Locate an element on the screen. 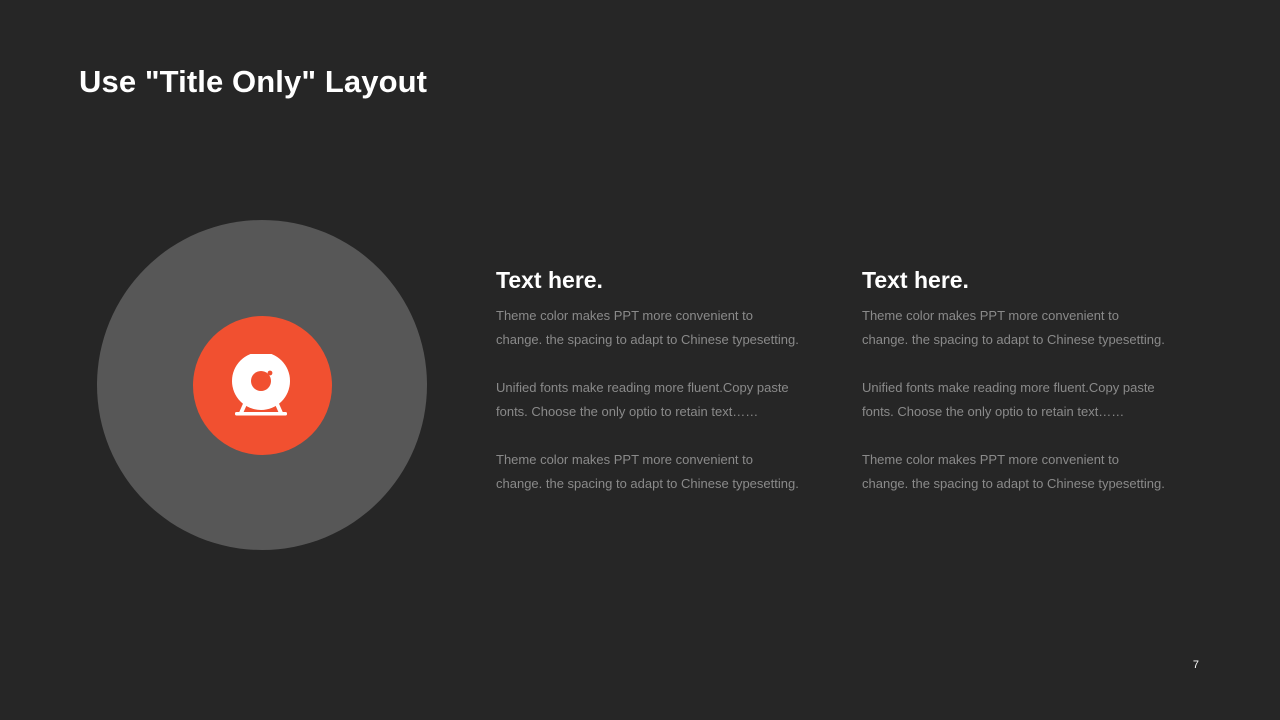  page-number: 7 is located at coordinates (1195, 665).